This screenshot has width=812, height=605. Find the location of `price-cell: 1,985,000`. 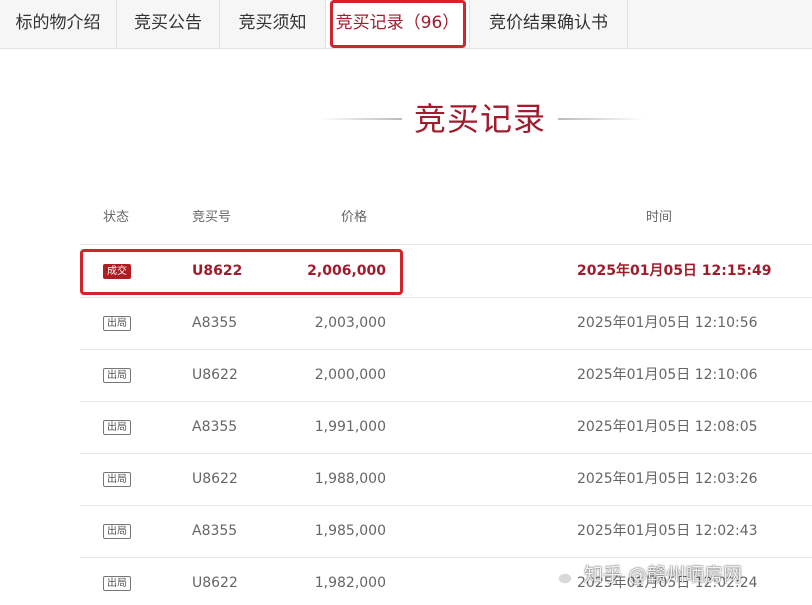

price-cell: 1,985,000 is located at coordinates (350, 531).